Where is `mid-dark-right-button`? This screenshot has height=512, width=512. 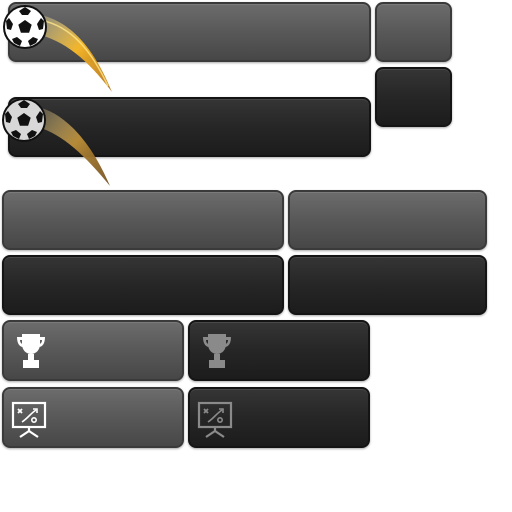 mid-dark-right-button is located at coordinates (387, 285).